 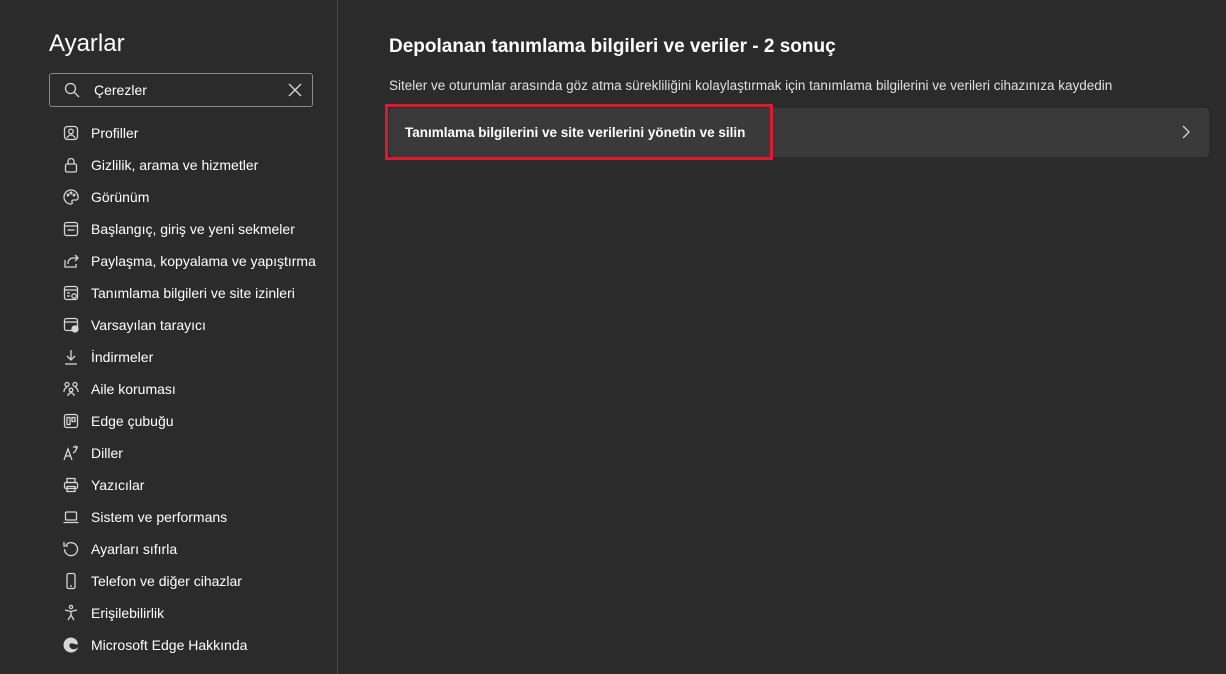 What do you see at coordinates (189, 197) in the screenshot?
I see `sidebar-item-appearance: Görünüm` at bounding box center [189, 197].